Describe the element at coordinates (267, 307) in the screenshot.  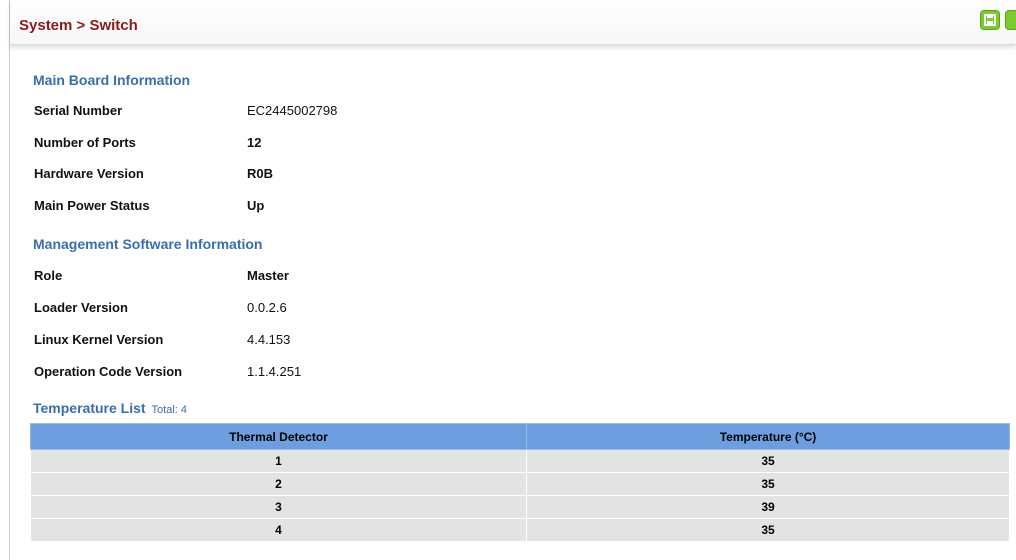
I see `loader-version-value: 0.0.2.6` at that location.